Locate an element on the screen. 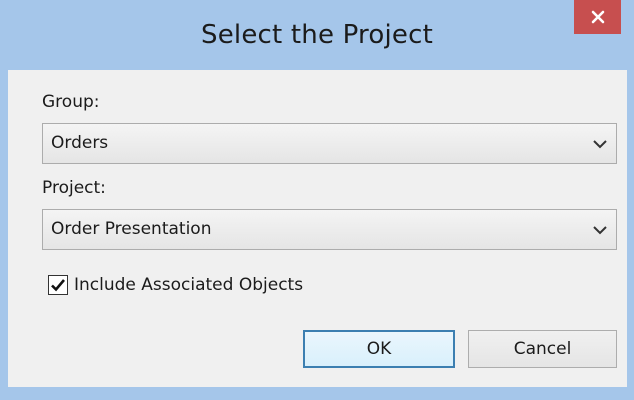 This screenshot has width=634, height=400. group-select-value: Orders is located at coordinates (80, 143).